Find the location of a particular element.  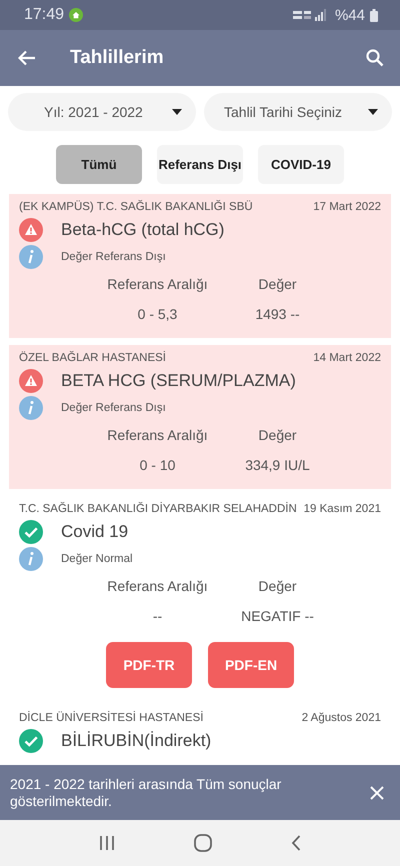

back-arrow-icon is located at coordinates (27, 58).